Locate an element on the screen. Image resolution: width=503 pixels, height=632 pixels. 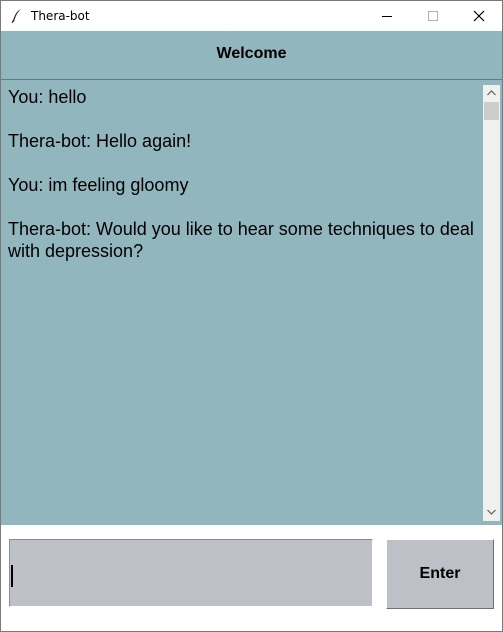
scroll-up-button is located at coordinates (491, 93).